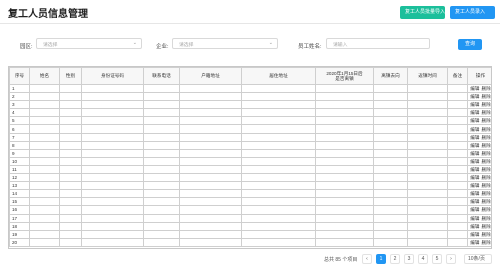 This screenshot has width=500, height=271. I want to click on pagination: 总共 85 个项目 ‹ 1 2 3 4 5 › 10条/页, so click(250, 260).